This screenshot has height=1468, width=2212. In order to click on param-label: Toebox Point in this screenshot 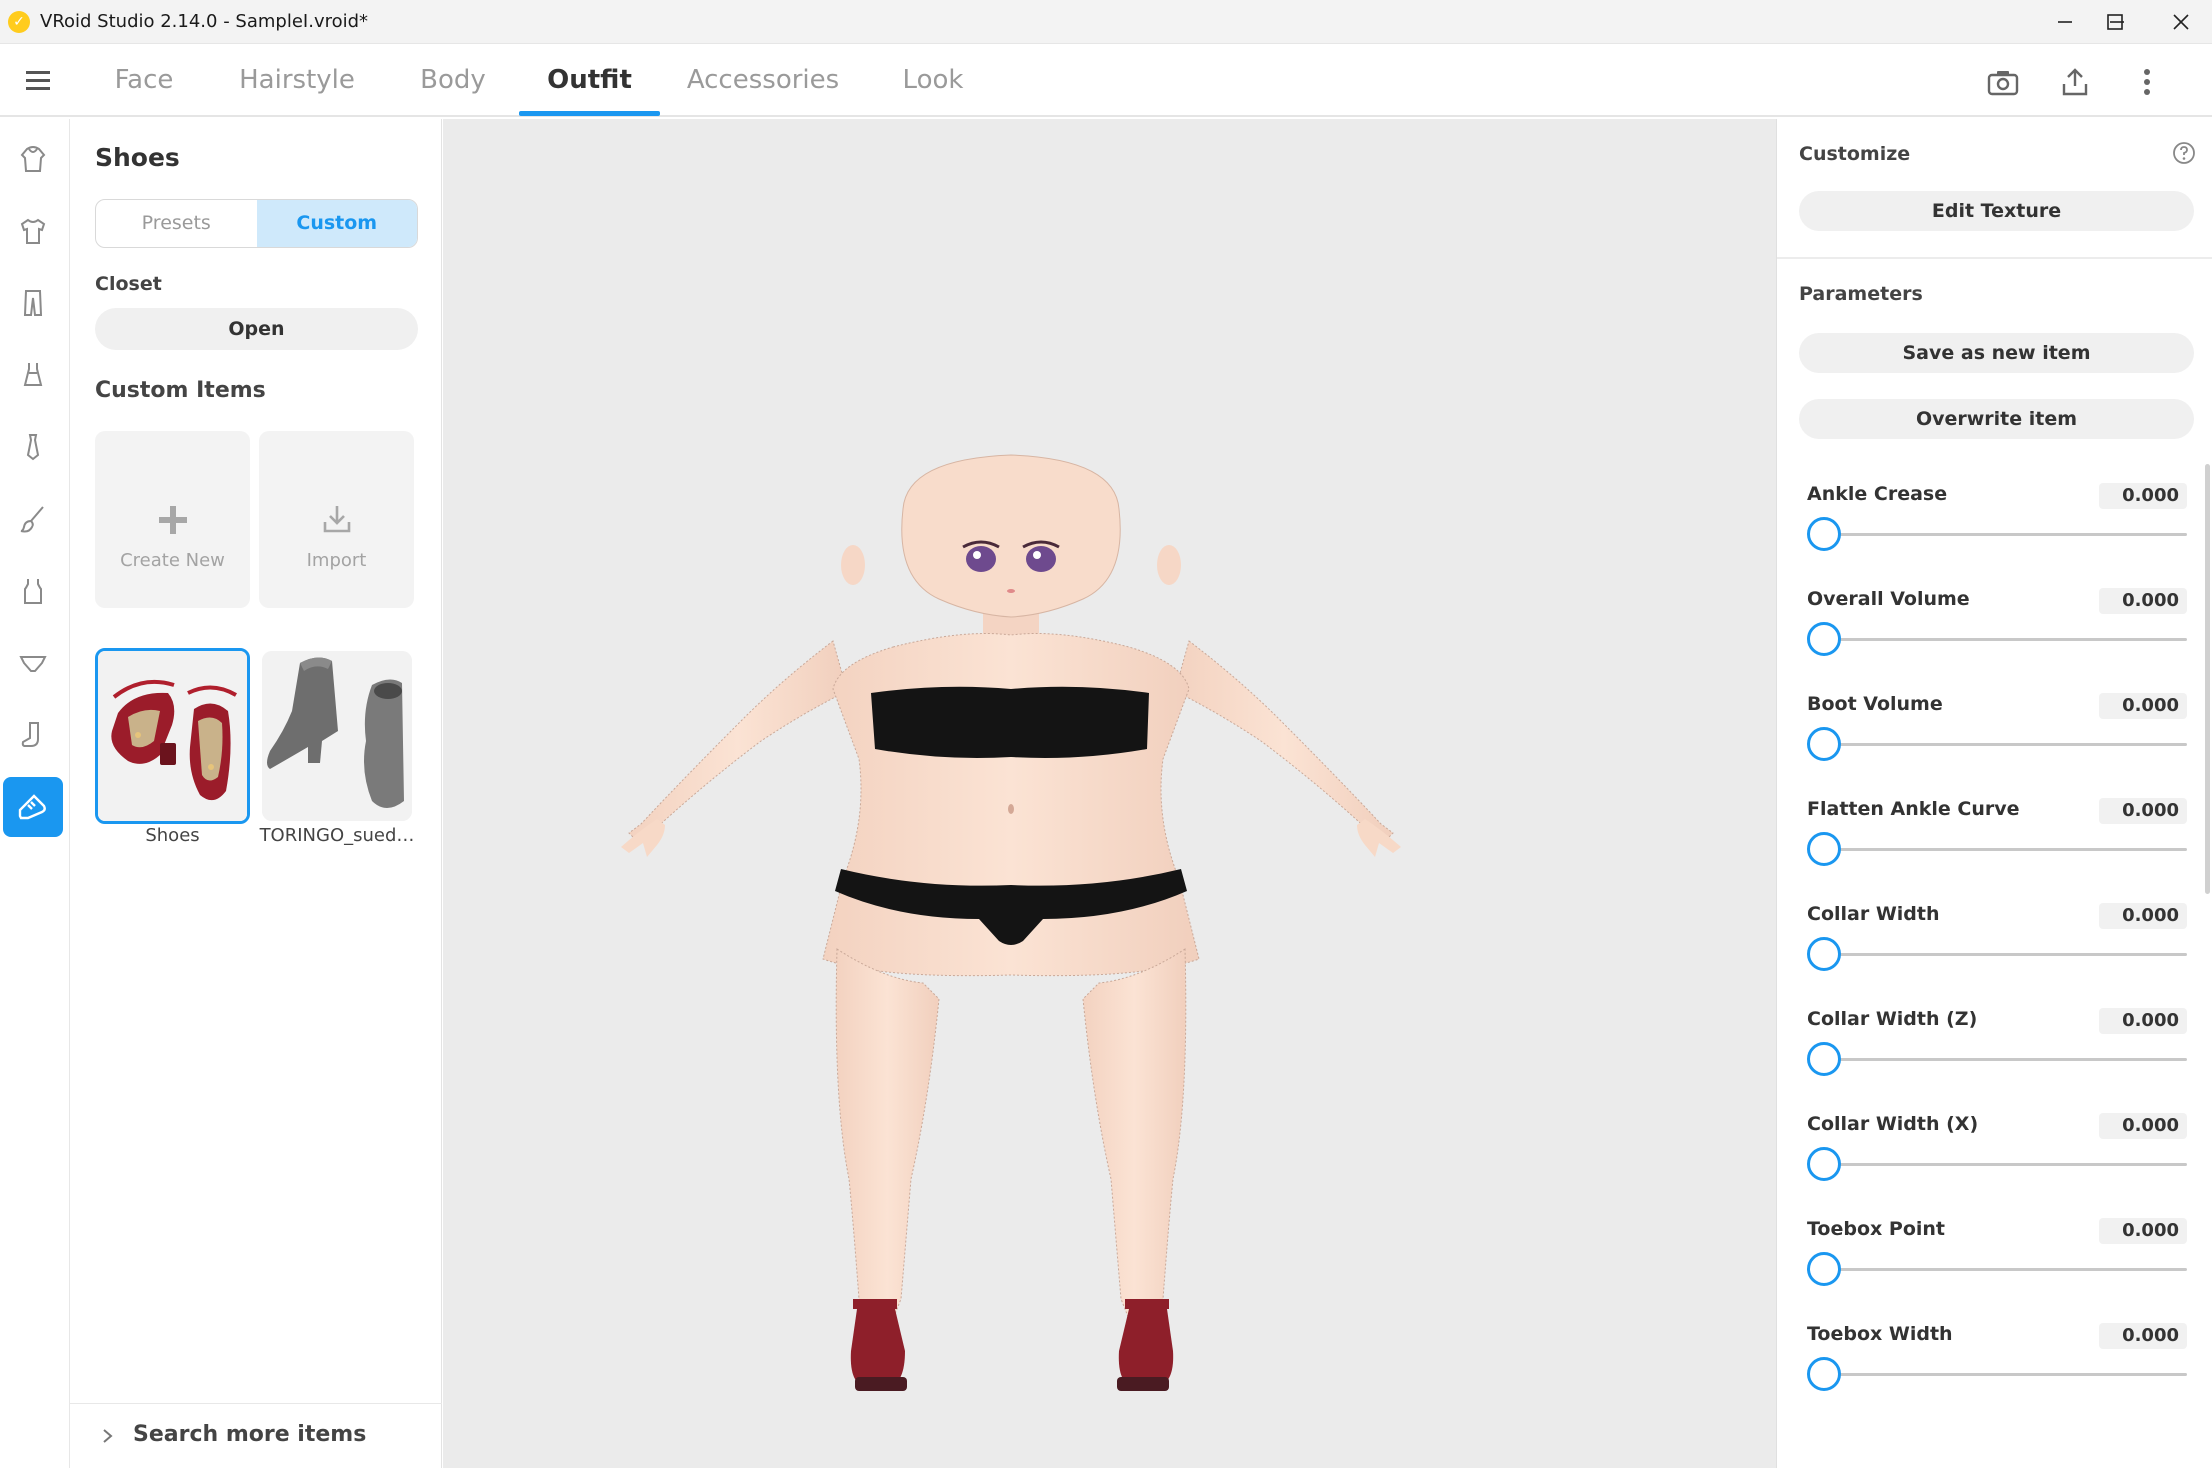, I will do `click(1876, 1229)`.